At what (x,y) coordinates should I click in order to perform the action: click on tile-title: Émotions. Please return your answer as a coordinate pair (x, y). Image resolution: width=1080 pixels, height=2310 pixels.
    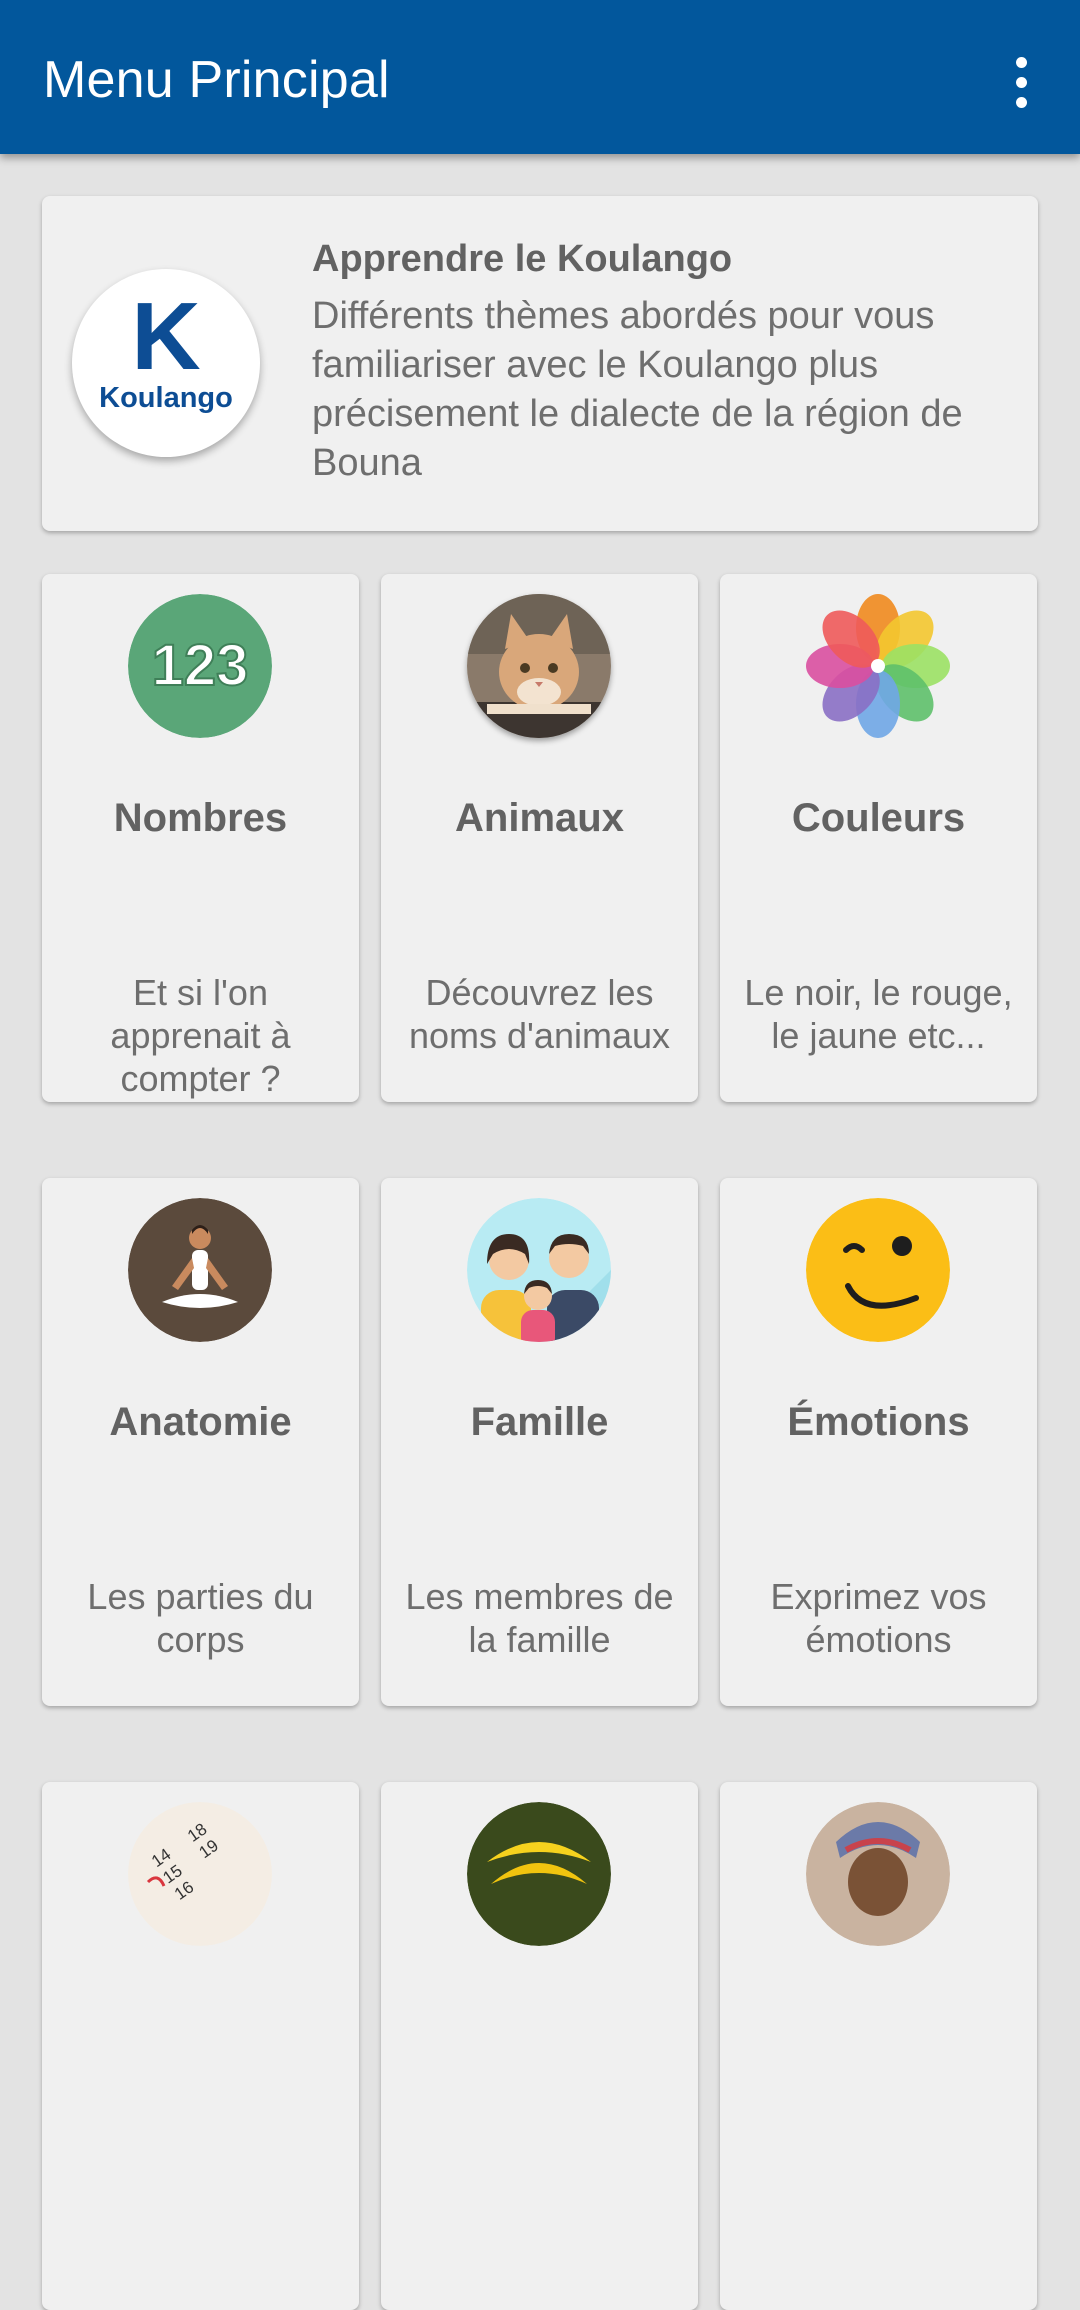
    Looking at the image, I should click on (878, 1422).